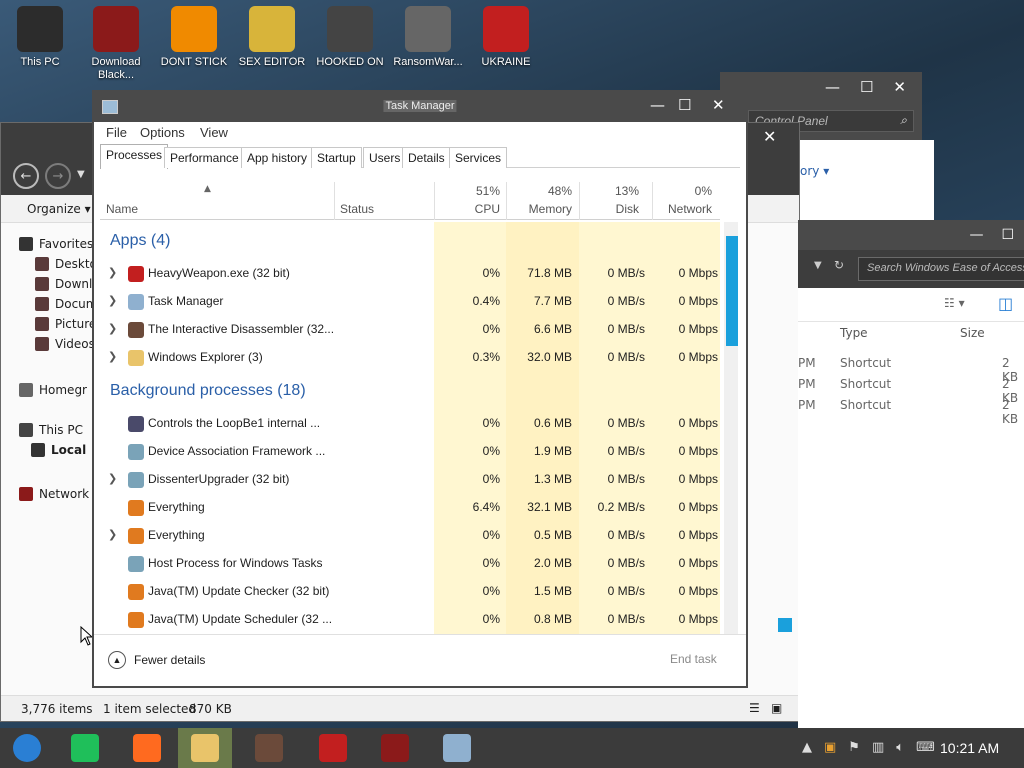 The width and height of the screenshot is (1024, 768). Describe the element at coordinates (204, 157) in the screenshot. I see `tab-performance: Performance` at that location.